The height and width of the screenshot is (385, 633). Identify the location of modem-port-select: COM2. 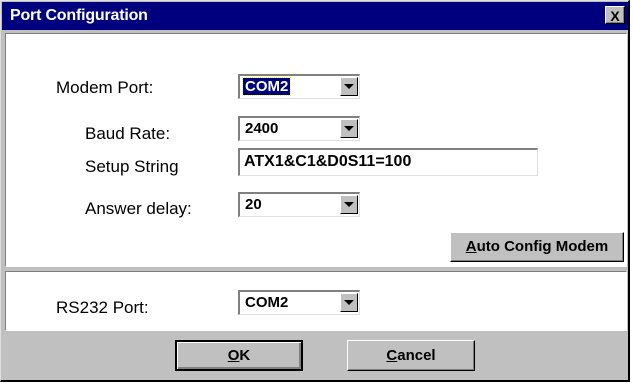
(299, 86).